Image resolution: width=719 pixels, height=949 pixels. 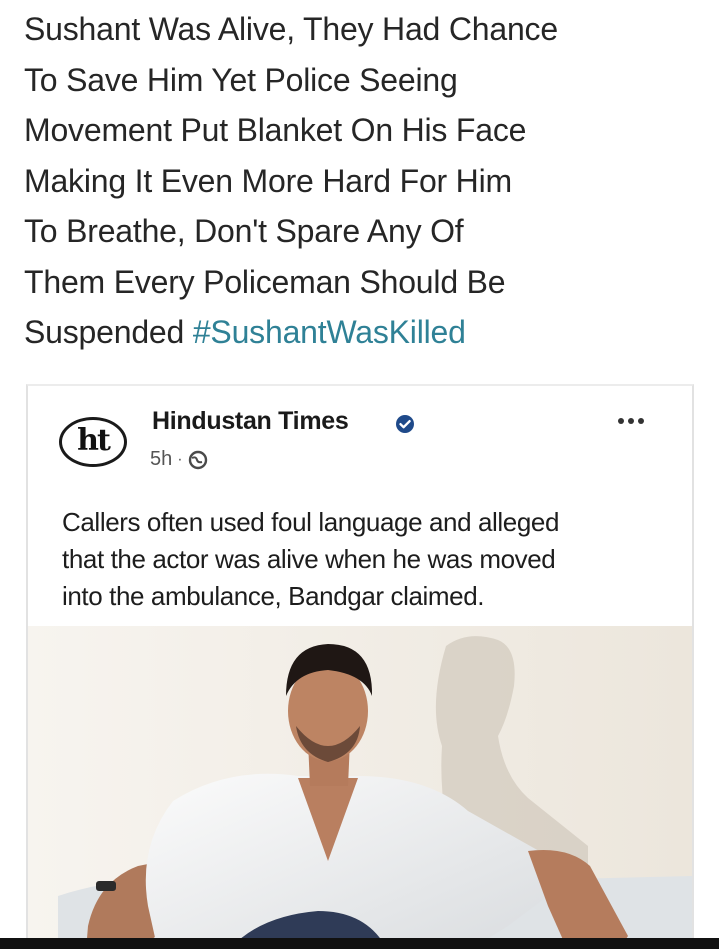 I want to click on post-text-line: into the ambulance, Bandgar claimed., so click(x=273, y=596).